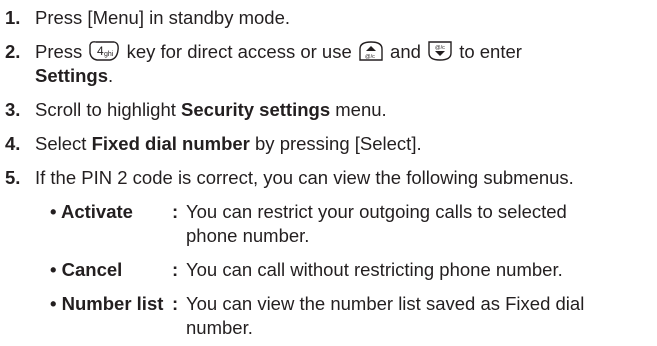  I want to click on step-text: Settings., so click(74, 76).